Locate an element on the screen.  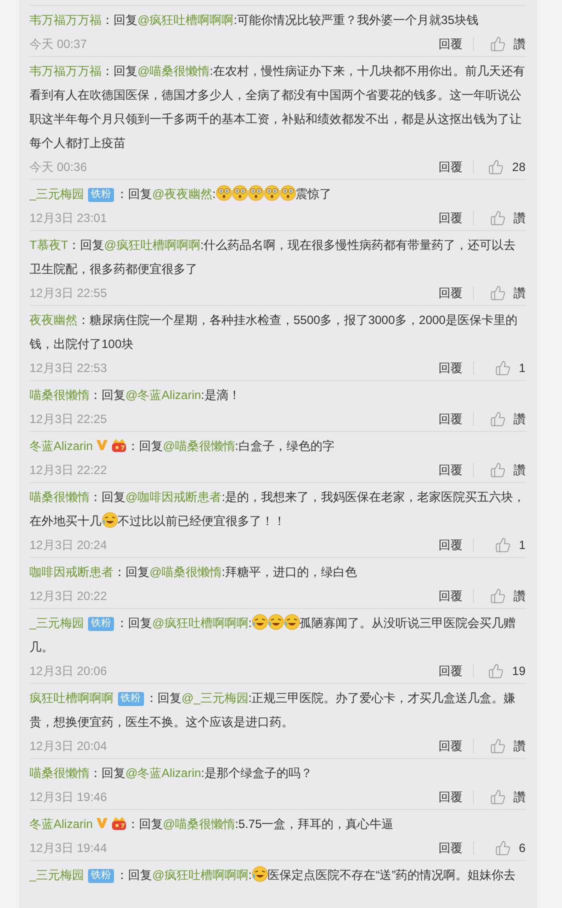
comment-text: 咖啡因戒断患者：回复@喵桑很懒惰:拜糖平，进口的，绿白色 is located at coordinates (194, 572).